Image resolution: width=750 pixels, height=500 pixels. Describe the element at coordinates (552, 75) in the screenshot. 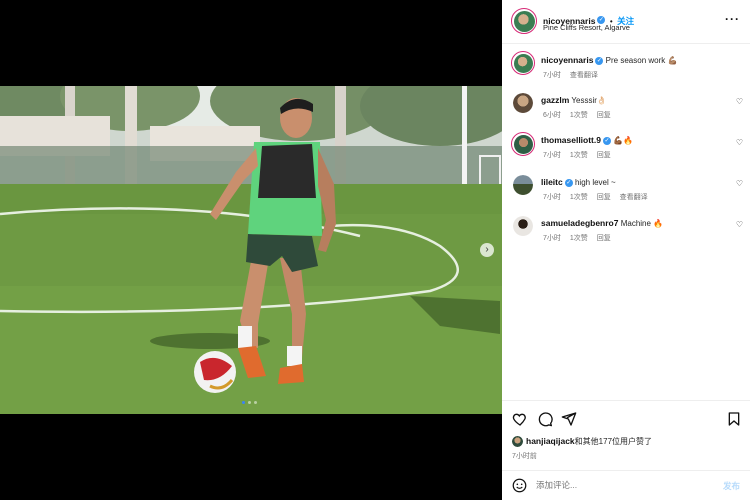

I see `caption-time: 7小时` at that location.